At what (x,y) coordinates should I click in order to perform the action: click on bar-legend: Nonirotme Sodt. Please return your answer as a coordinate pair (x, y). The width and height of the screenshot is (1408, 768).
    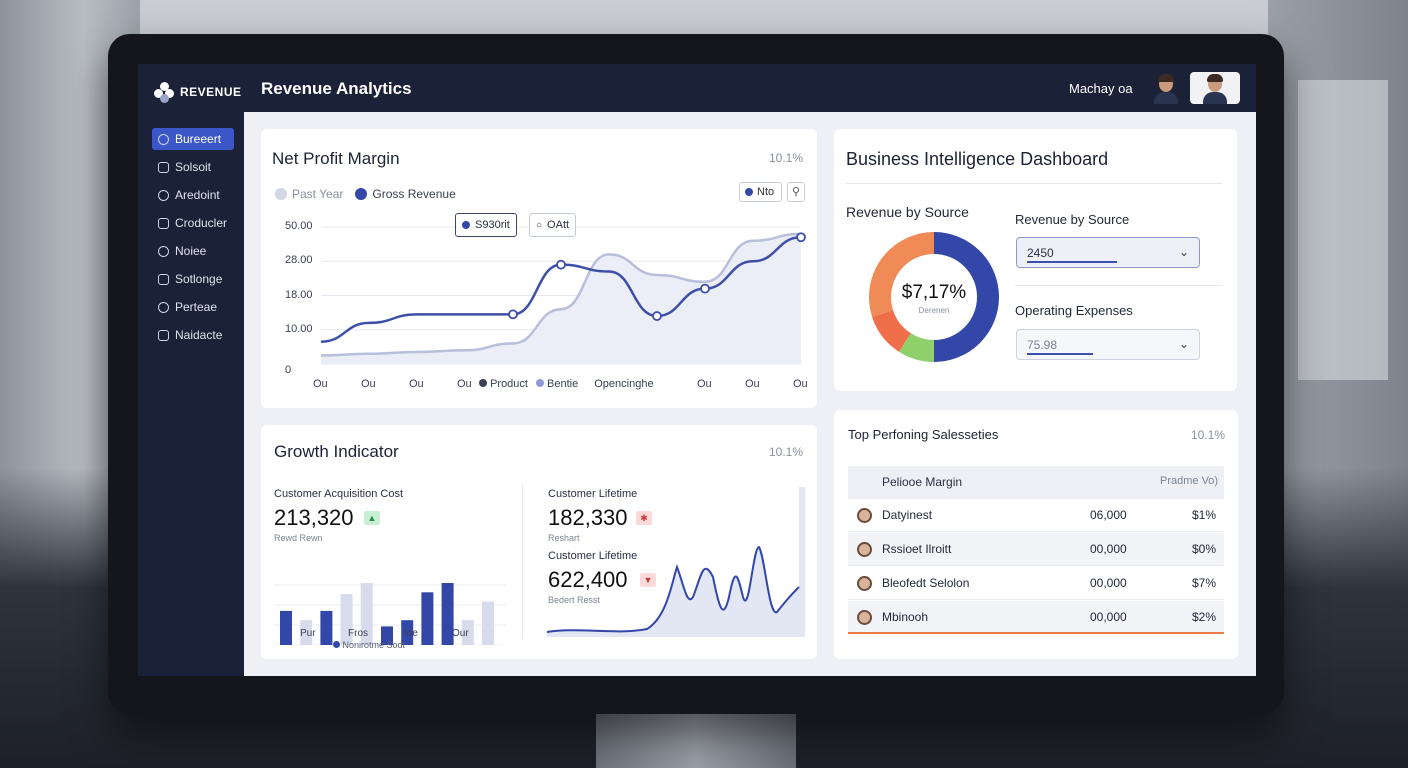
    Looking at the image, I should click on (369, 645).